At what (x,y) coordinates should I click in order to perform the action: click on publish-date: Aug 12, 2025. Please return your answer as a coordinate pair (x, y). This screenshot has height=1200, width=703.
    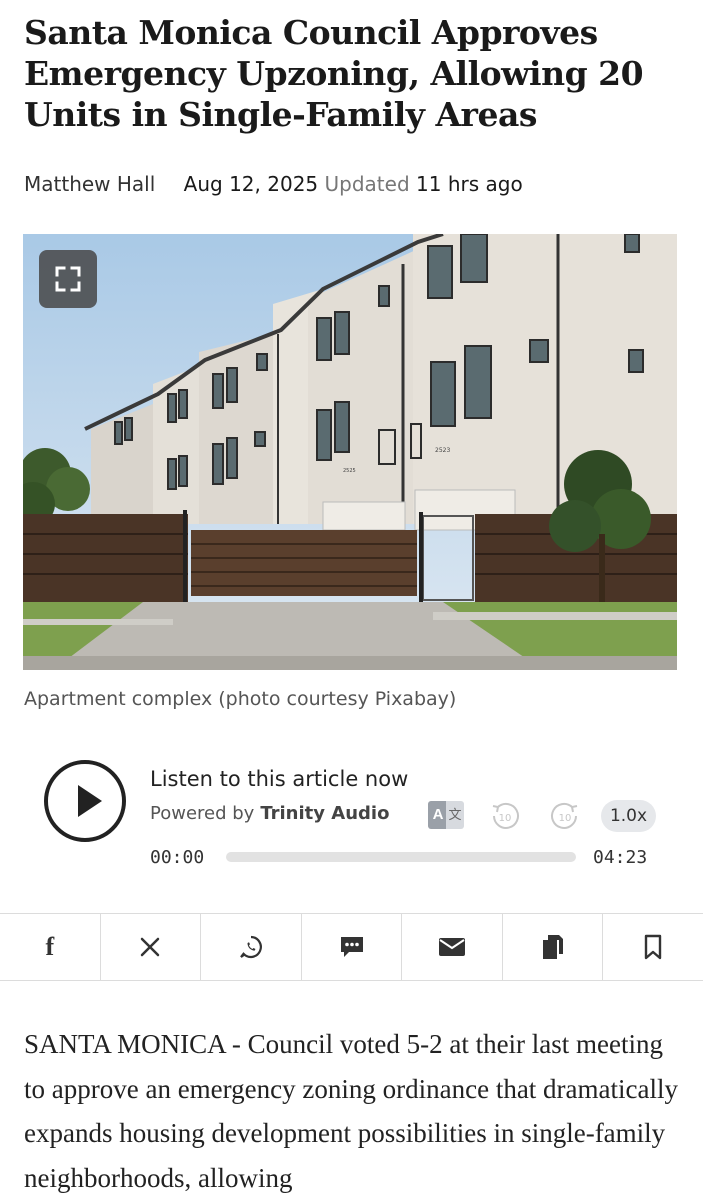
    Looking at the image, I should click on (251, 184).